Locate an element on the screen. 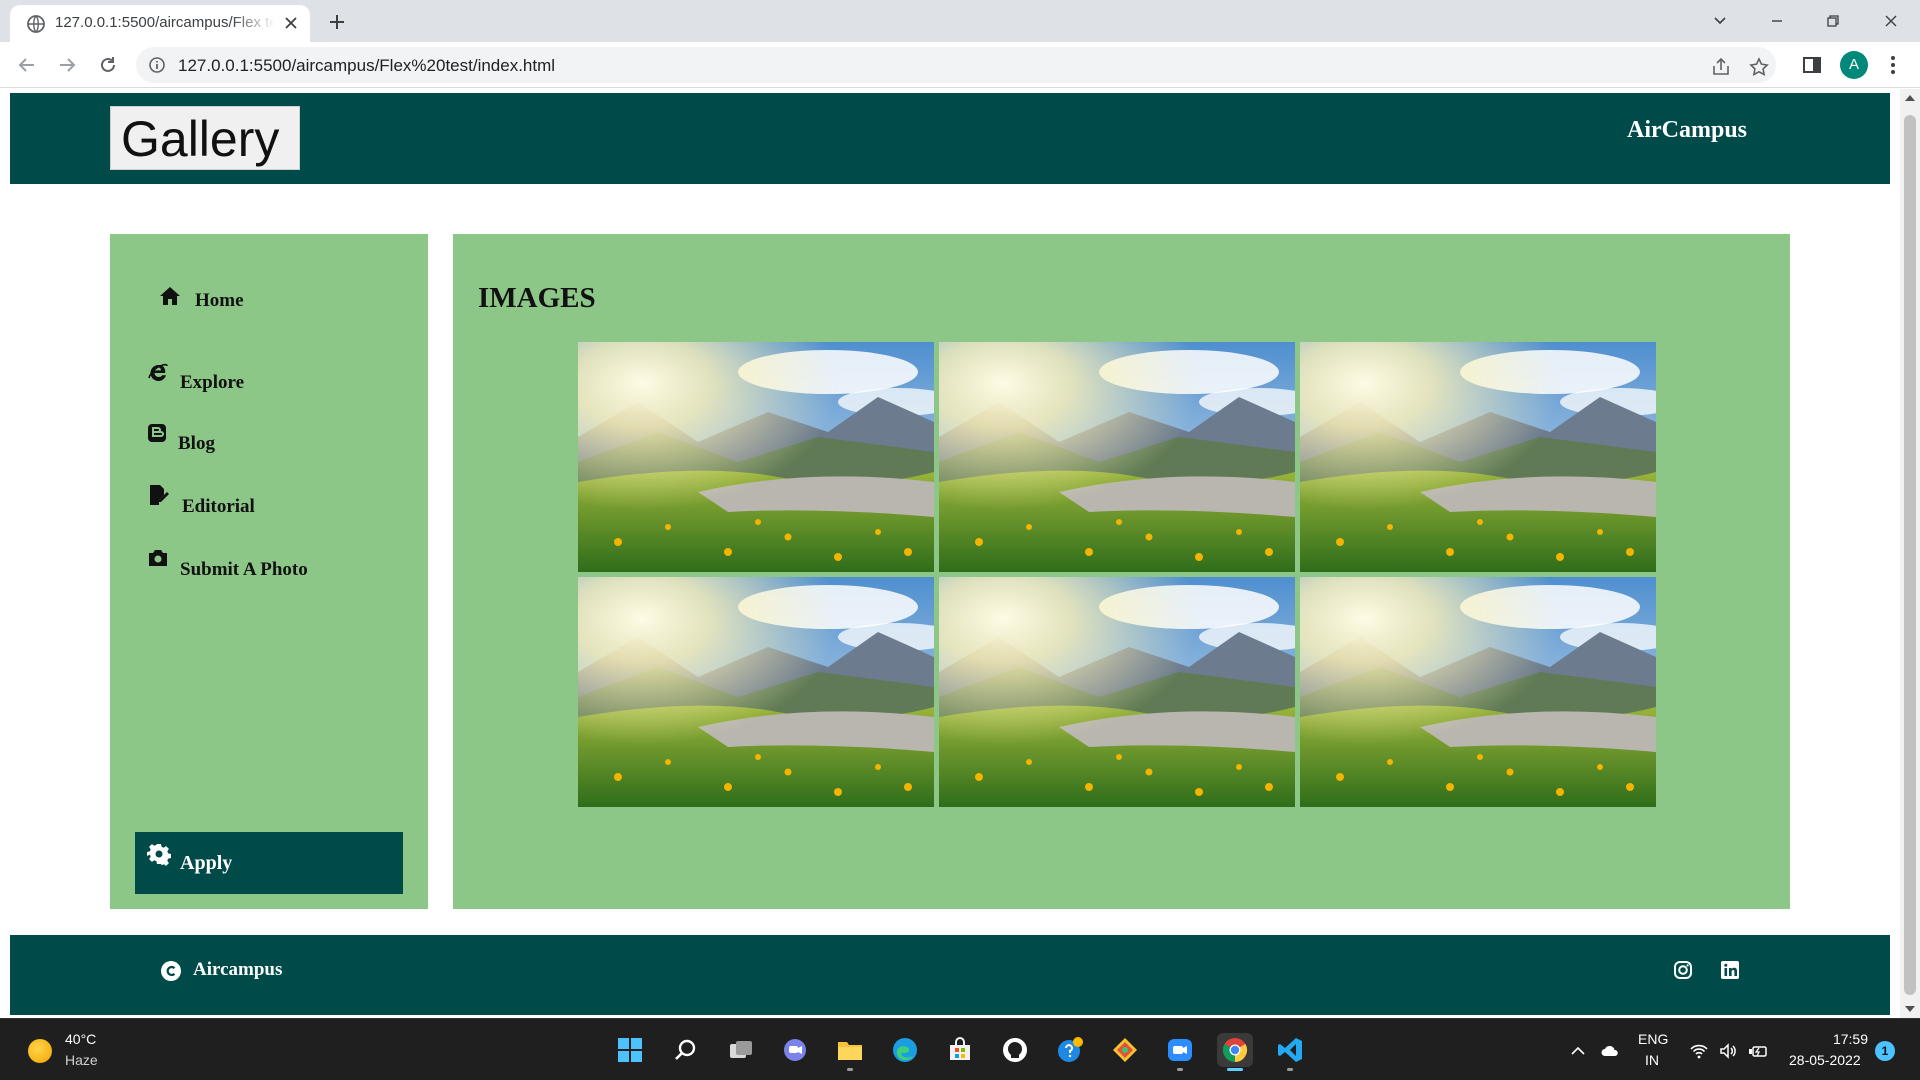 Image resolution: width=1920 pixels, height=1080 pixels. reload-icon is located at coordinates (108, 65).